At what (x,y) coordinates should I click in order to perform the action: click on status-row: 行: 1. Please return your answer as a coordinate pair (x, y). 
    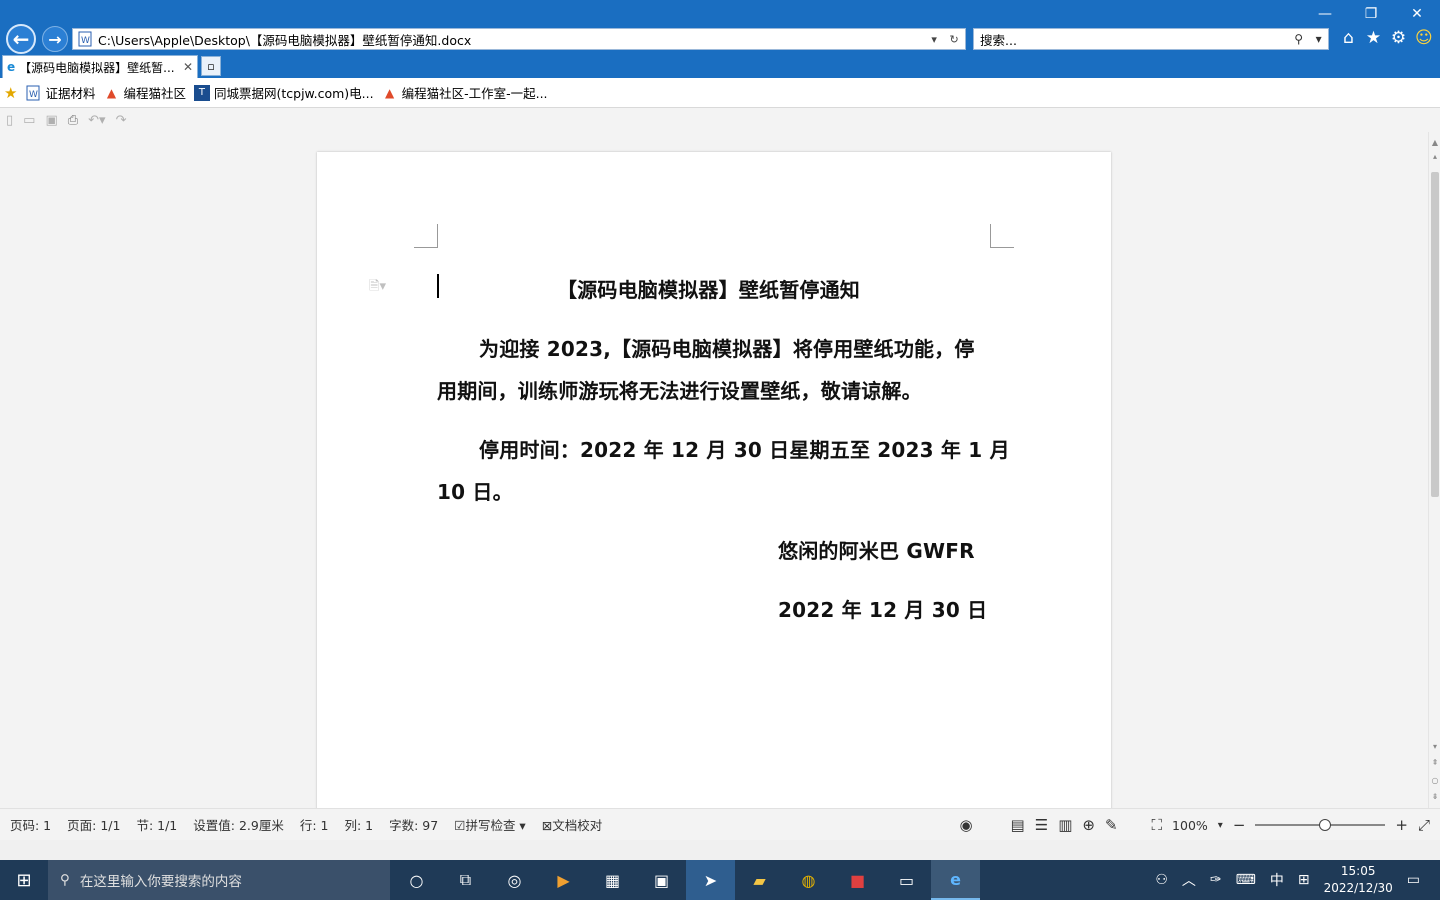
    Looking at the image, I should click on (314, 824).